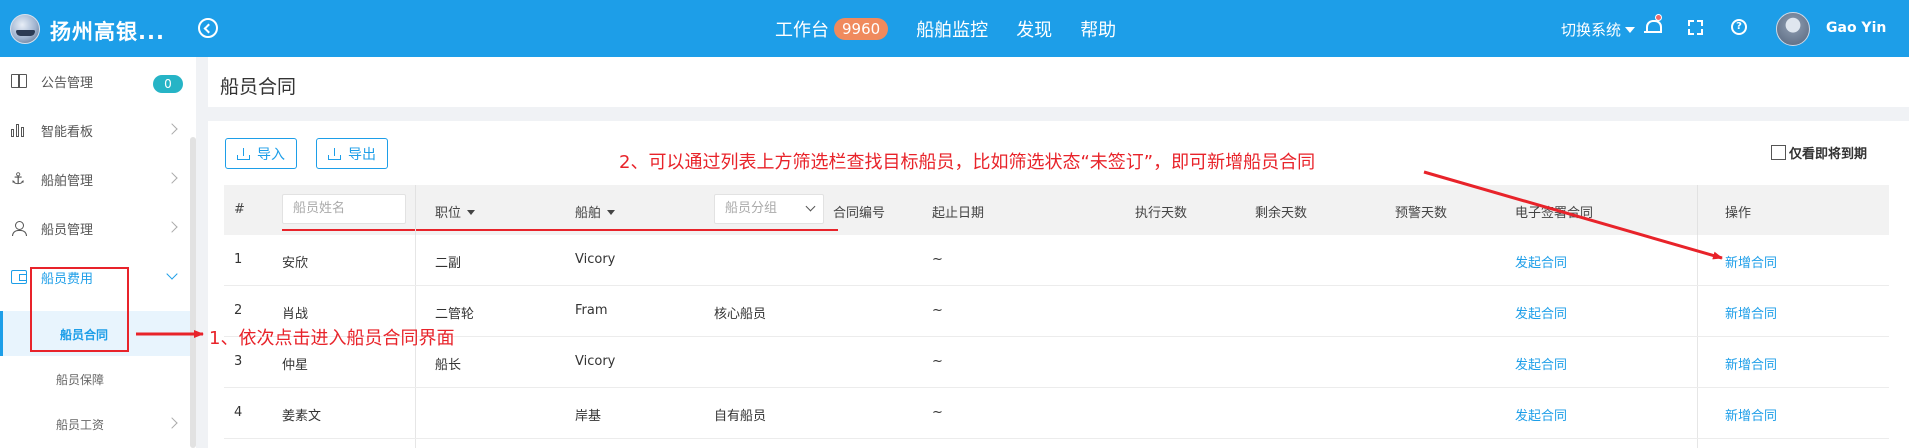 The width and height of the screenshot is (1909, 448). I want to click on anchor-icon: ⚓, so click(18, 178).